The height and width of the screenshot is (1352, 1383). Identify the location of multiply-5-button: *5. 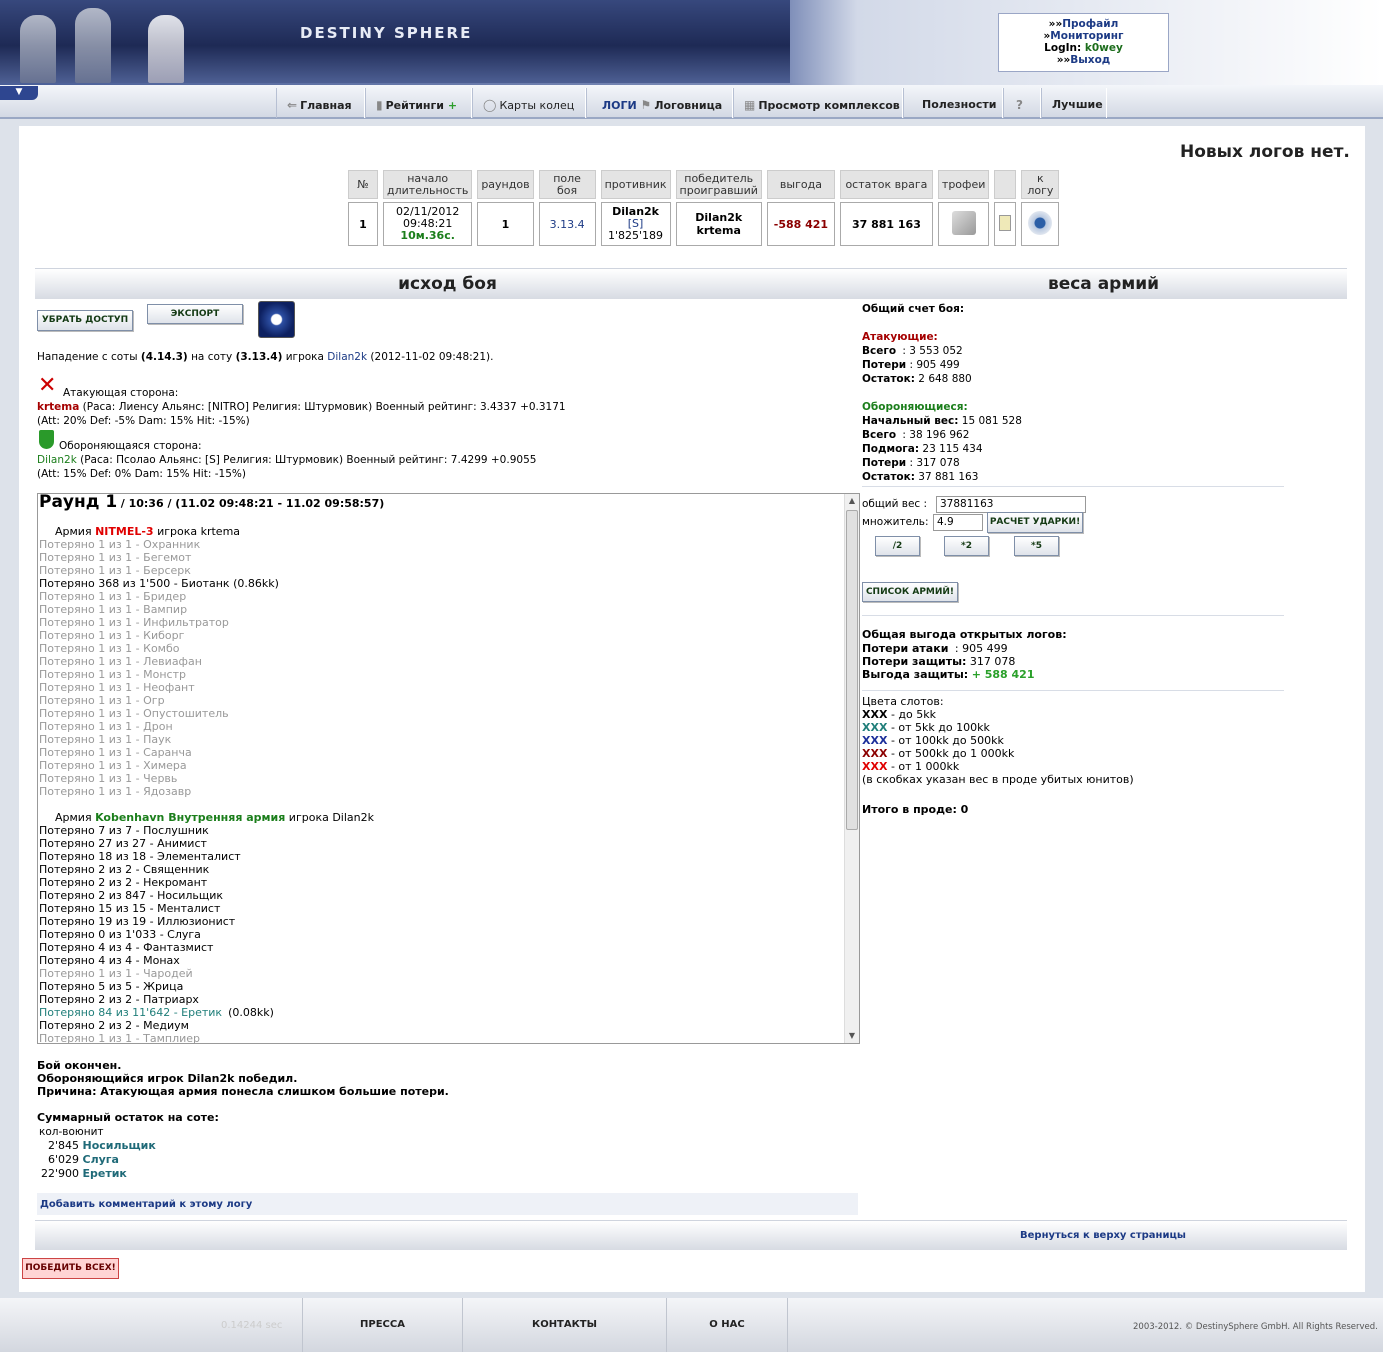
(1036, 546).